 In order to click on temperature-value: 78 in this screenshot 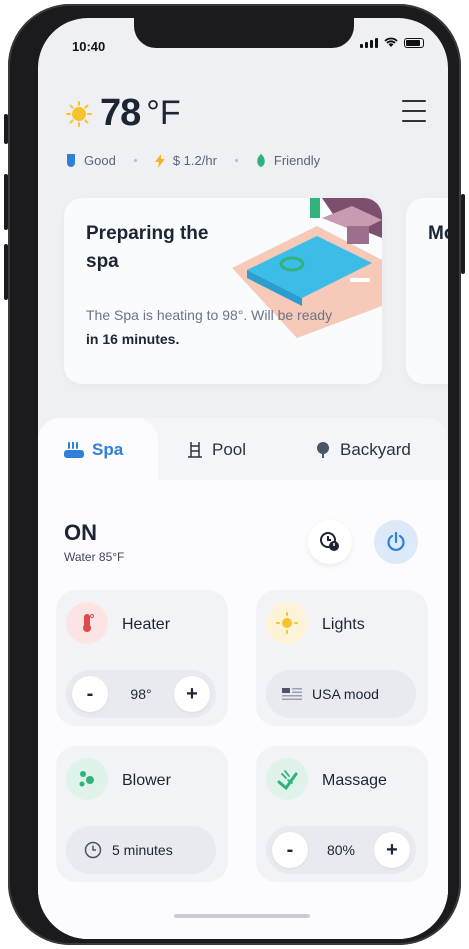, I will do `click(120, 113)`.